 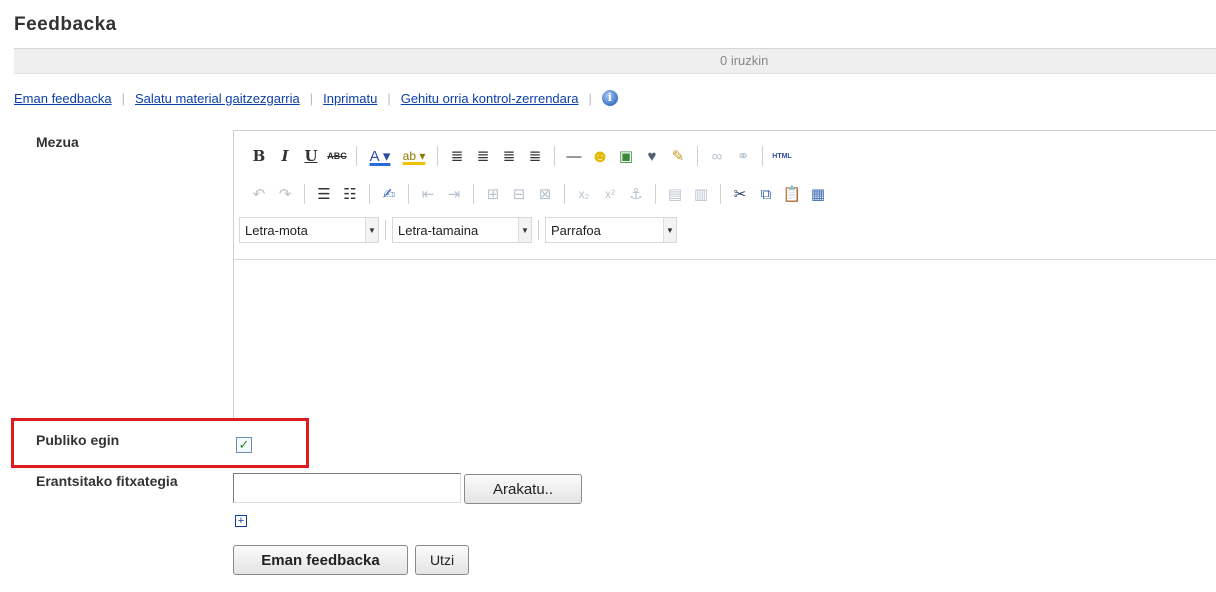 I want to click on public-checkbox: ✓, so click(x=244, y=445).